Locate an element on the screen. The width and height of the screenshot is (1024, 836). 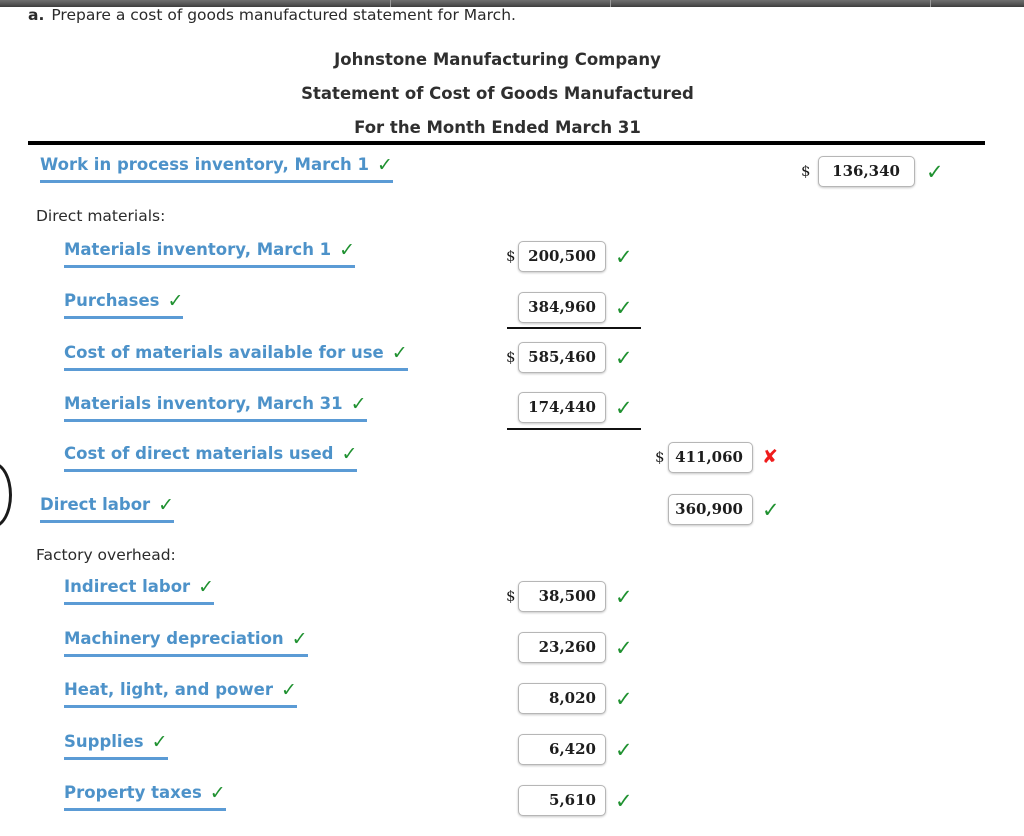
account-label-select-9: Machinery depreciation ✓ is located at coordinates (186, 642).